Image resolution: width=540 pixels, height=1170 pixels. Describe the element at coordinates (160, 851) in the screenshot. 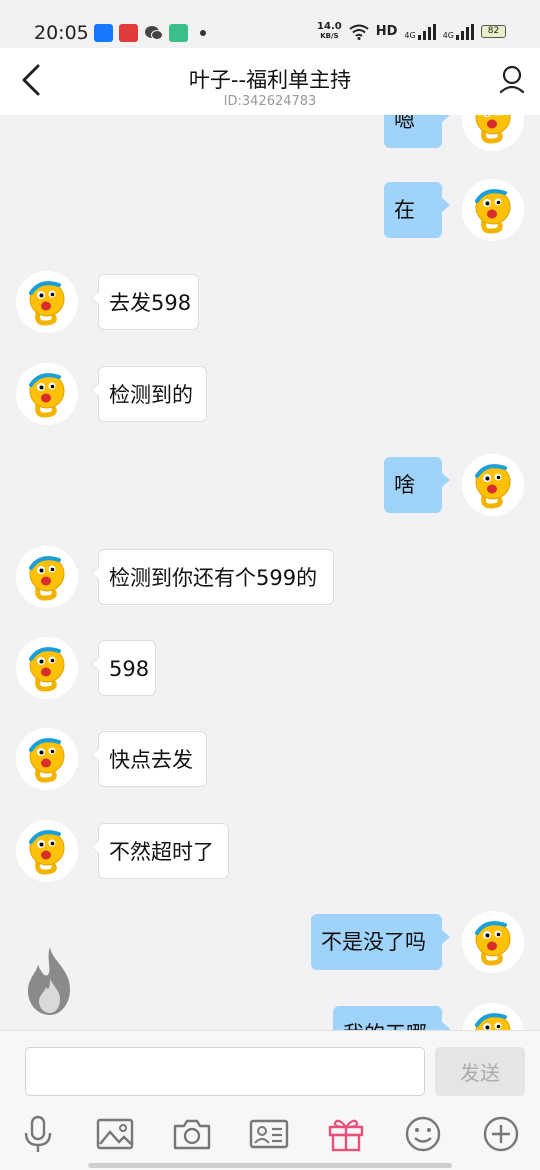

I see `incoming-message-bubble: 不然超时了` at that location.